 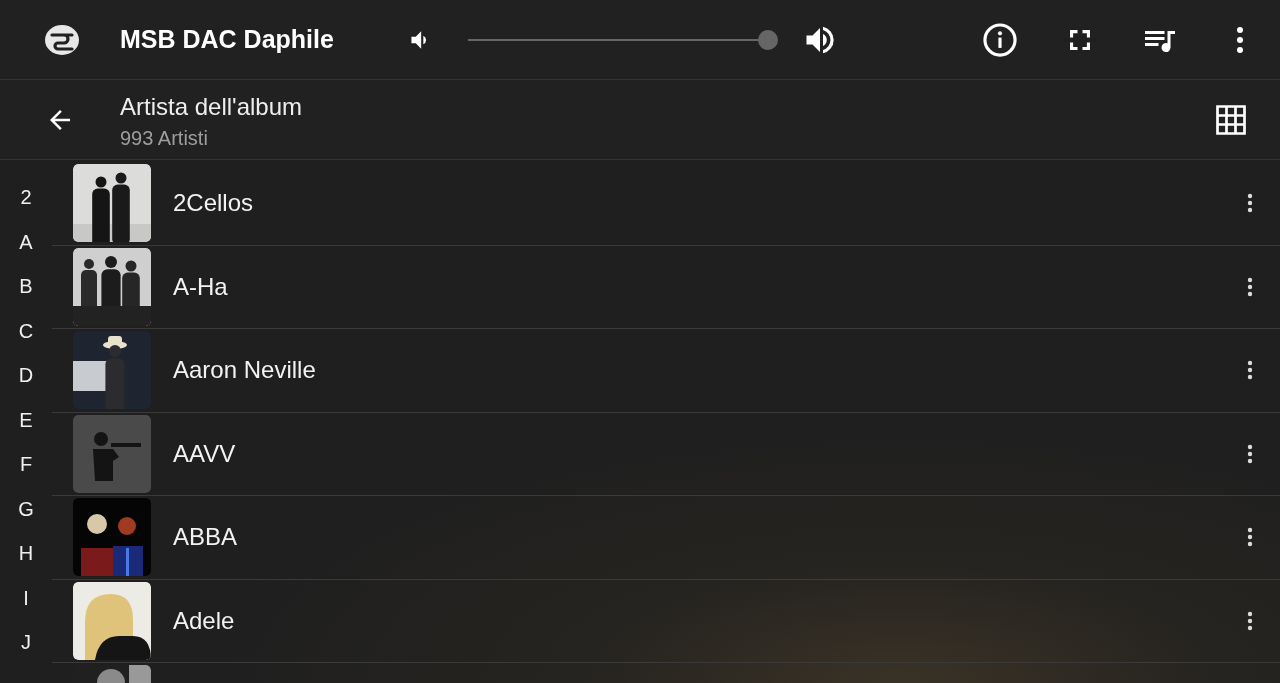 I want to click on index-letter: G, so click(x=26, y=508).